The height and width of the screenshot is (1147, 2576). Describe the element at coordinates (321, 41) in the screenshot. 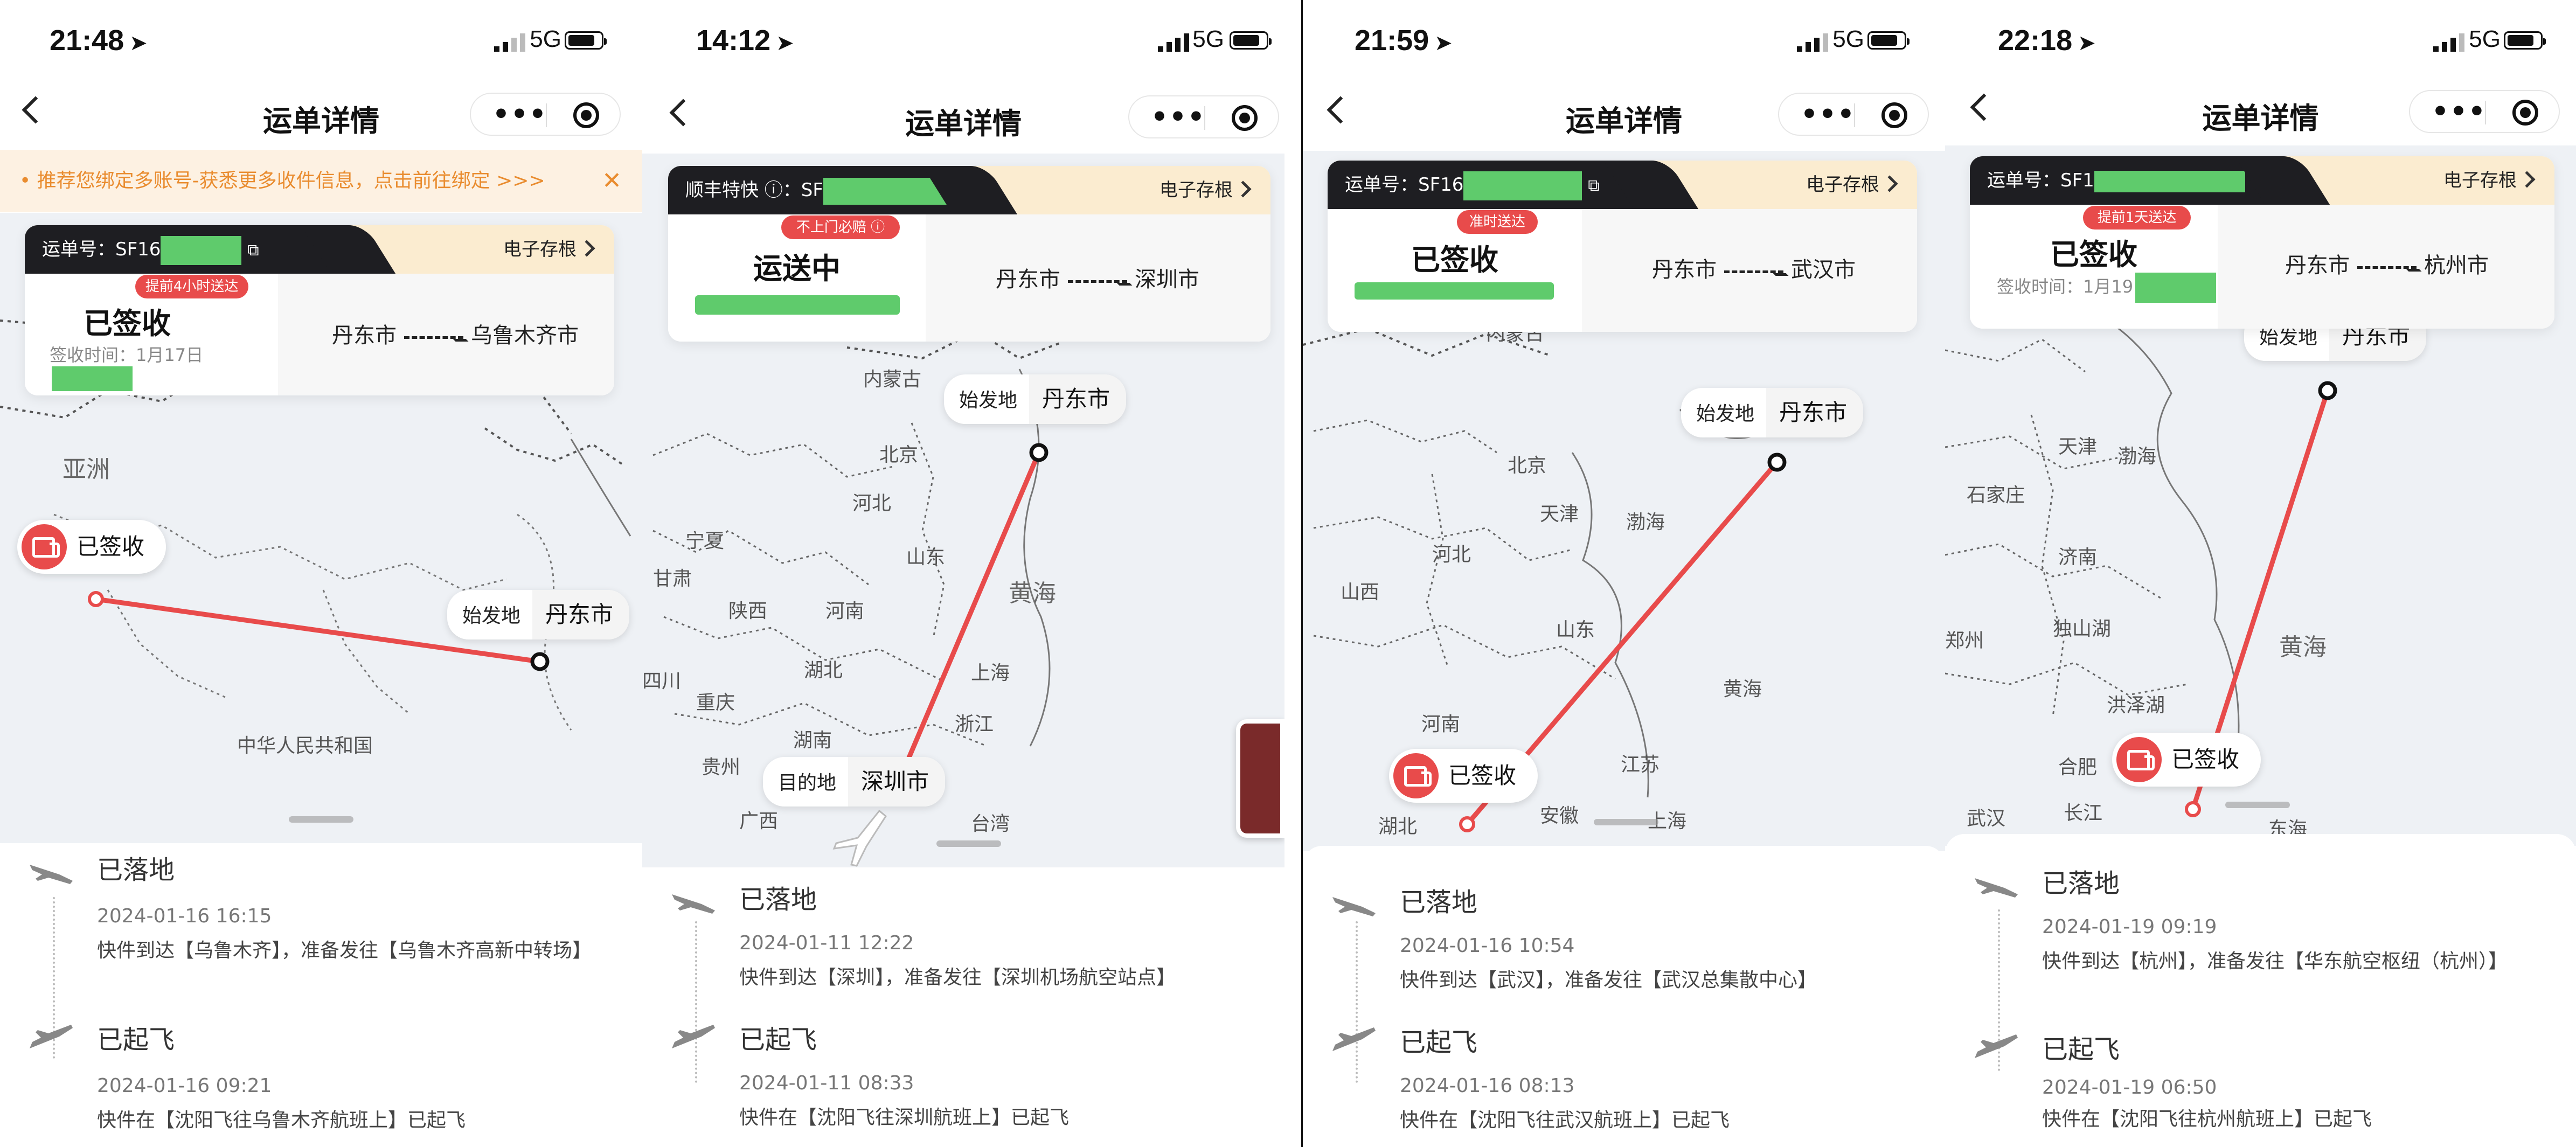

I see `status-bar: 21:48 ➤ 5G` at that location.